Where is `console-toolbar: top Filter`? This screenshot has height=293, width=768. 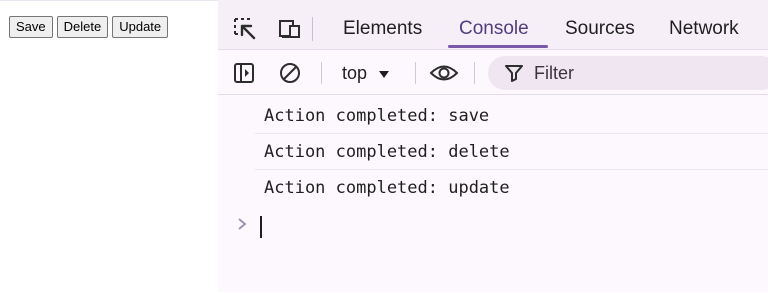
console-toolbar: top Filter is located at coordinates (493, 72).